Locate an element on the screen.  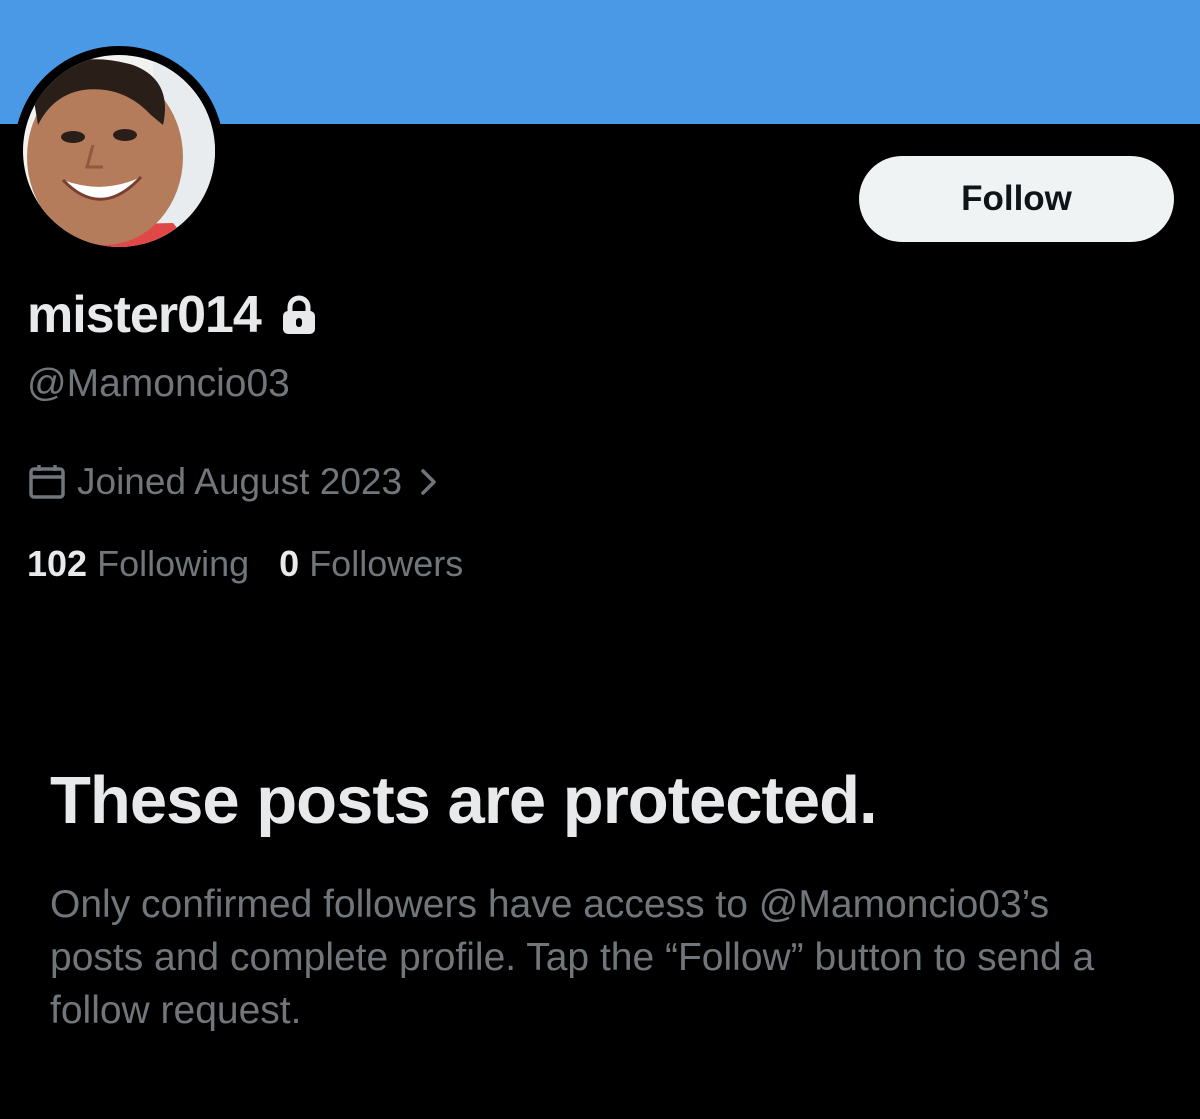
lock-icon is located at coordinates (299, 315).